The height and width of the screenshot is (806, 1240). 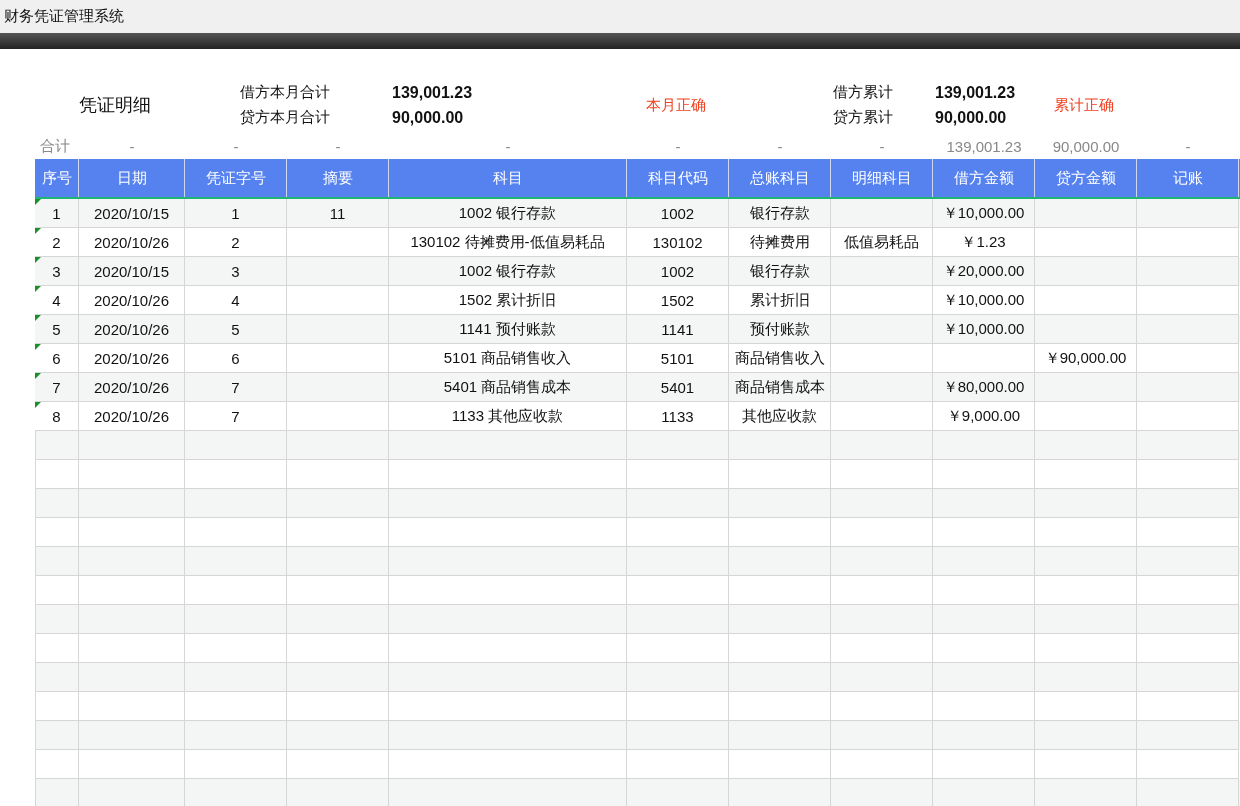 I want to click on column-header: 科目, so click(x=508, y=178).